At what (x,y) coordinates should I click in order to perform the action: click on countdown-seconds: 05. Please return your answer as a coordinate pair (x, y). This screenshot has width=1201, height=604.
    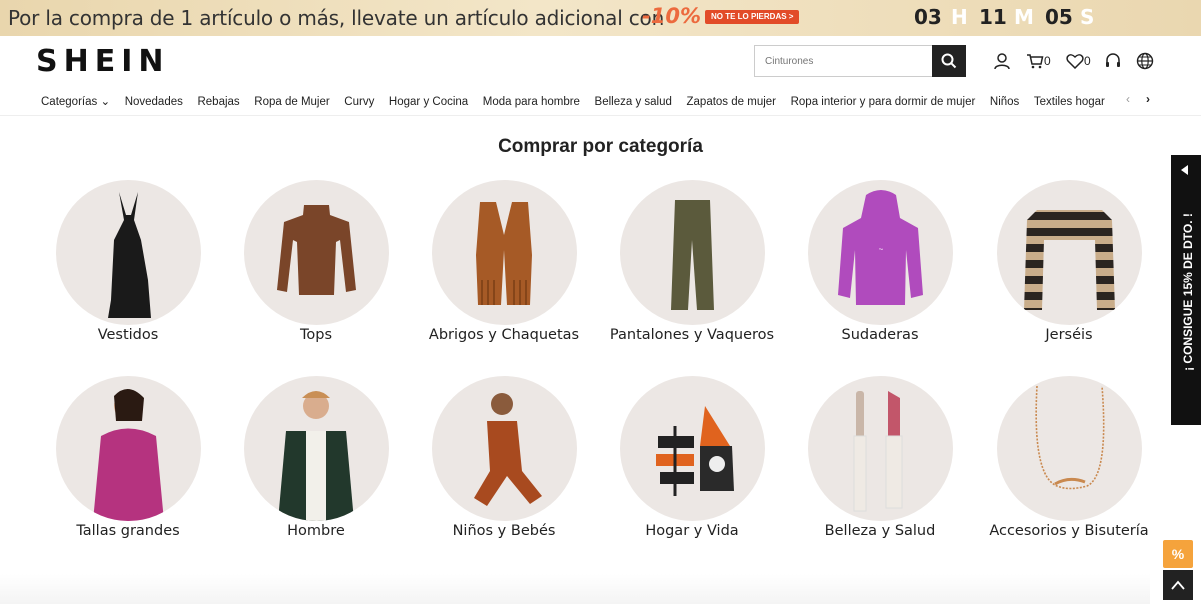
    Looking at the image, I should click on (1059, 17).